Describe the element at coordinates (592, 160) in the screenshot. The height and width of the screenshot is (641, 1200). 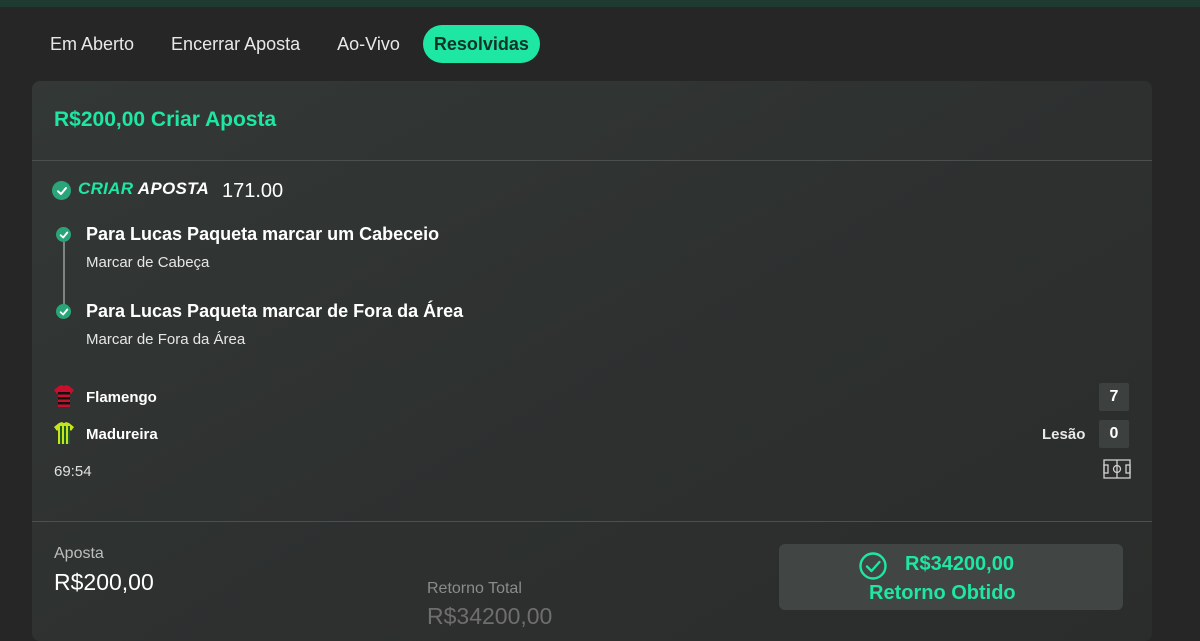
I see `header-divider` at that location.